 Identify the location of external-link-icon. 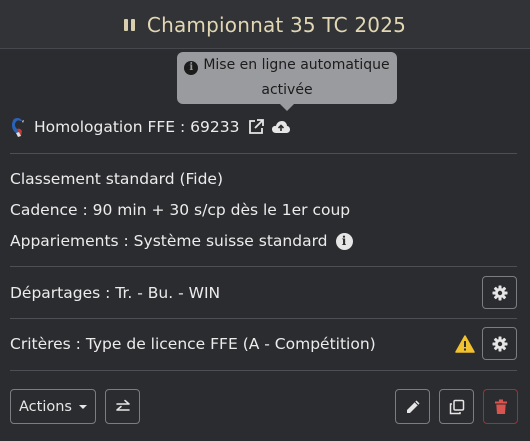
(256, 127).